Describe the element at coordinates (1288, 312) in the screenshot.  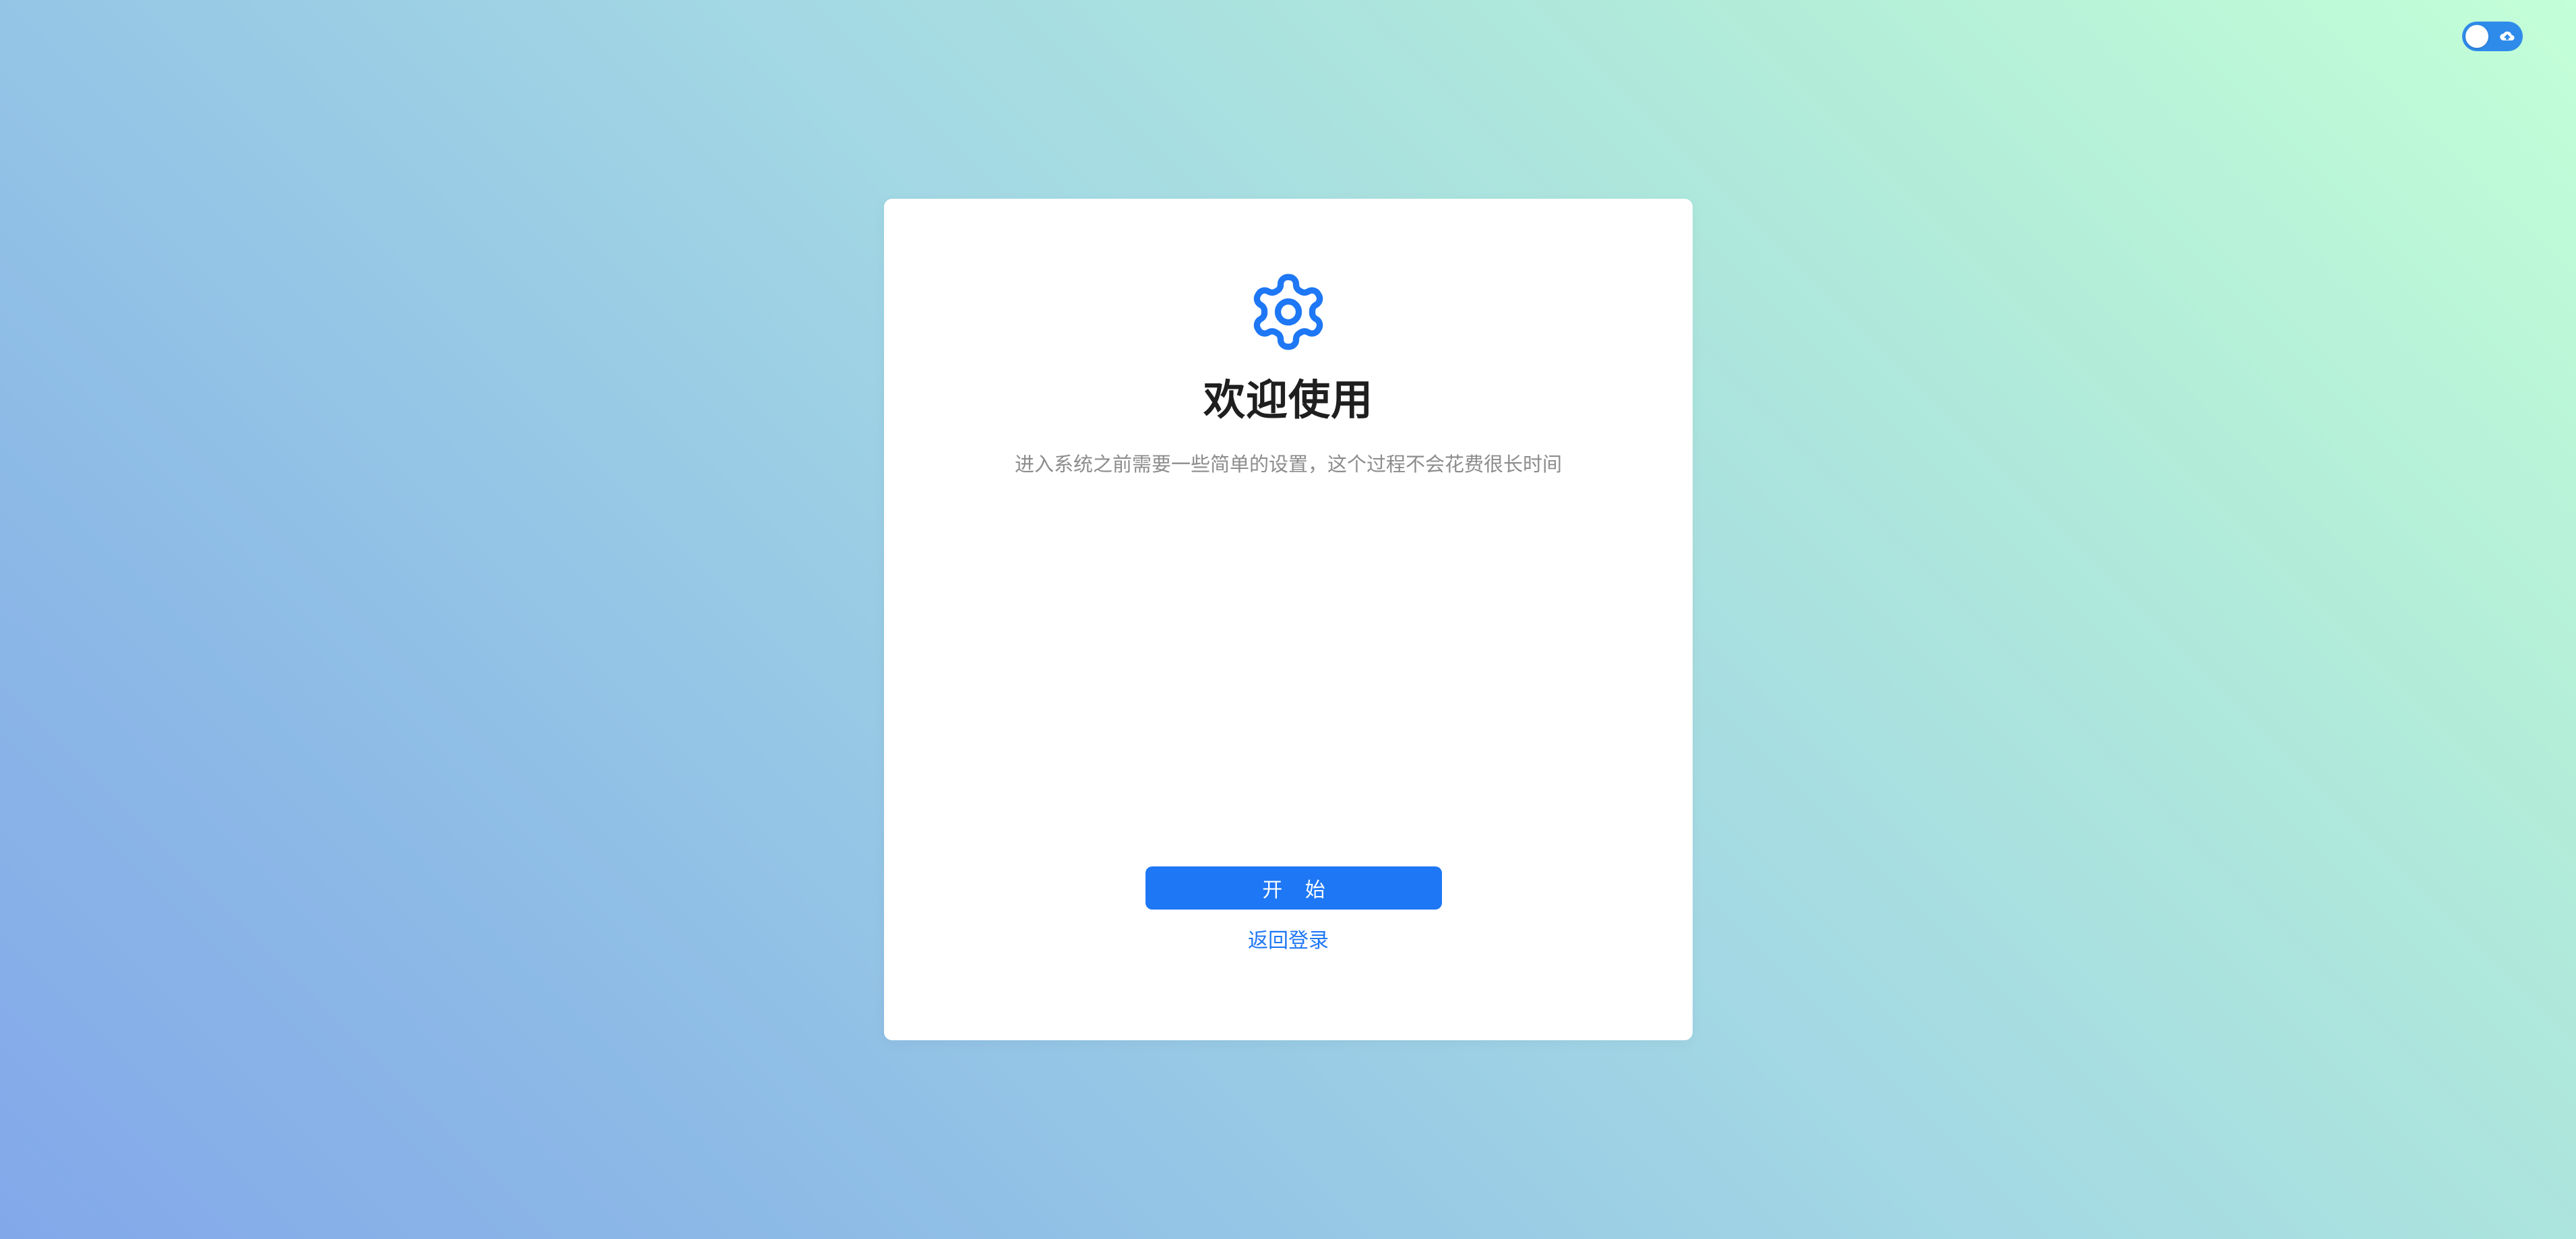
I see `gear-icon` at that location.